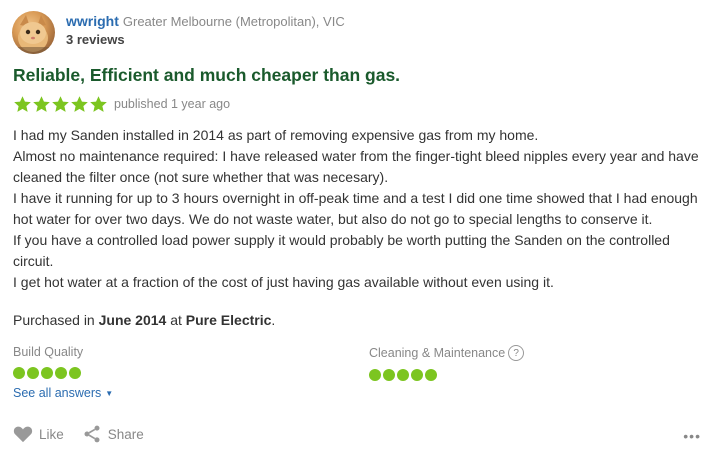 This screenshot has width=722, height=463. I want to click on avatar, so click(33, 32).